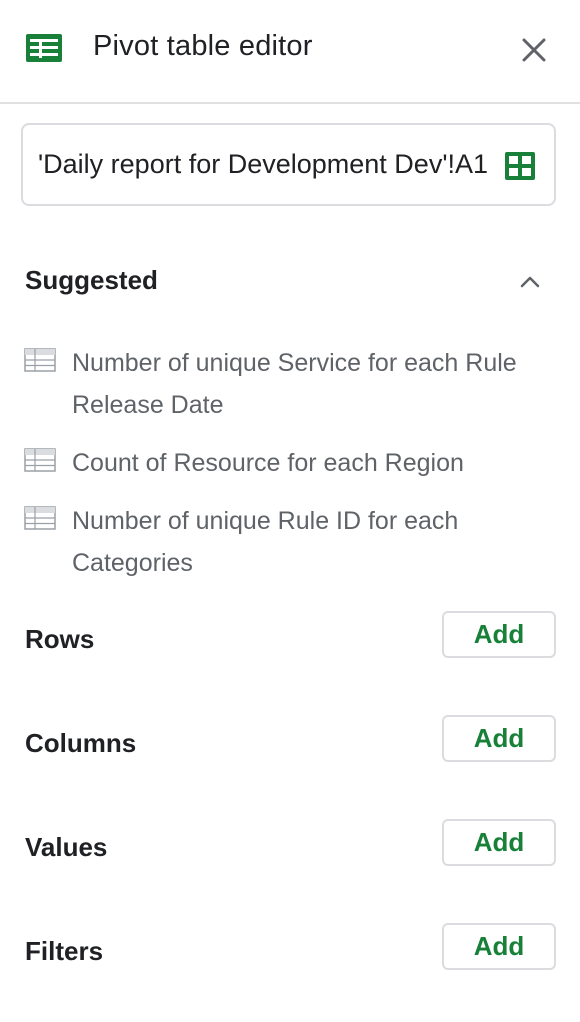 Image resolution: width=580 pixels, height=1022 pixels. What do you see at coordinates (268, 463) in the screenshot?
I see `suggestion-label: Count of Resource for each Region` at bounding box center [268, 463].